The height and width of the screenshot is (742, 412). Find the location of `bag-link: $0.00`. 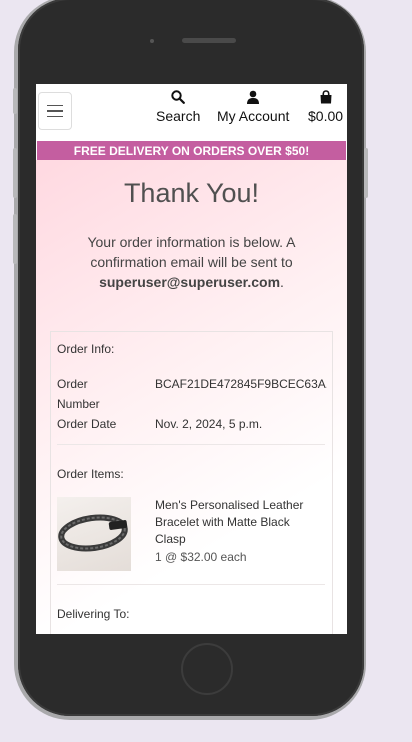

bag-link: $0.00 is located at coordinates (325, 106).